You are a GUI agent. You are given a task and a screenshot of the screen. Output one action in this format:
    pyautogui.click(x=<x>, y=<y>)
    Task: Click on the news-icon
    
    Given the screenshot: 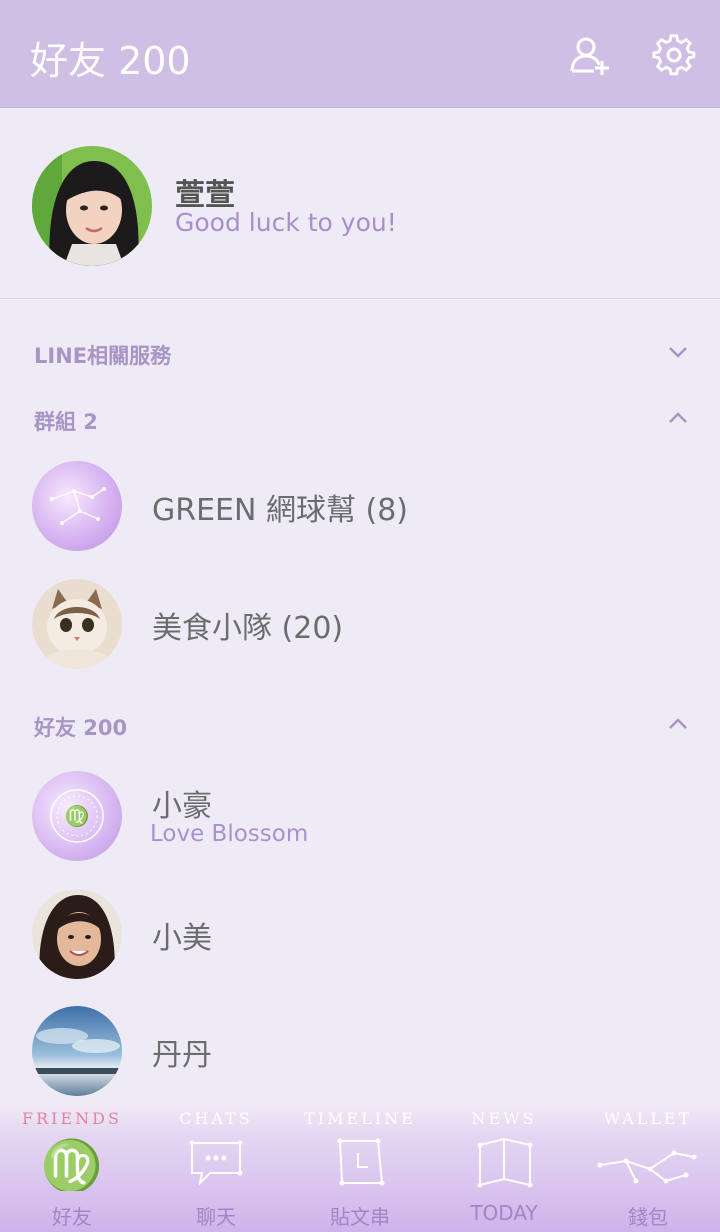 What is the action you would take?
    pyautogui.click(x=505, y=1162)
    